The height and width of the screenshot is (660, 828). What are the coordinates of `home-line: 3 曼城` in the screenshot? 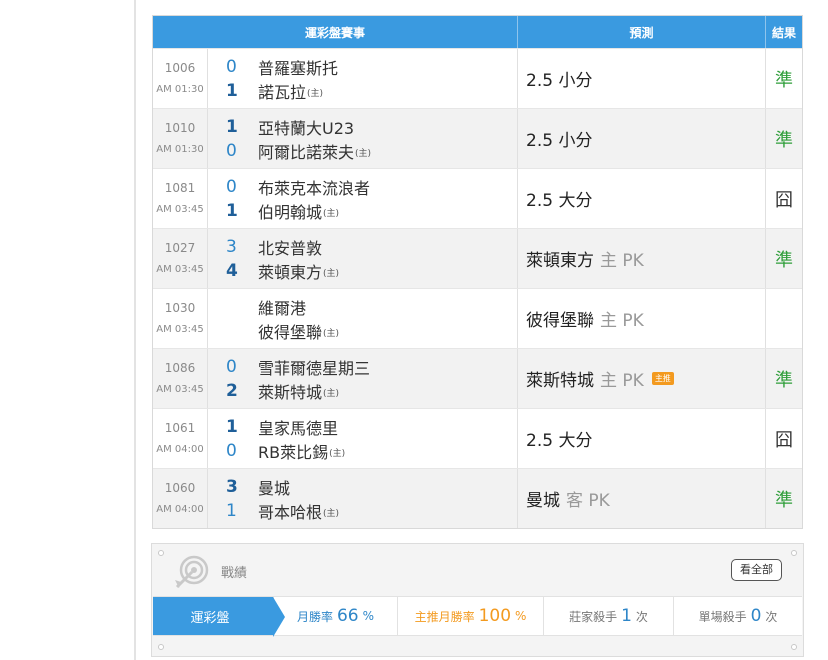 It's located at (371, 487).